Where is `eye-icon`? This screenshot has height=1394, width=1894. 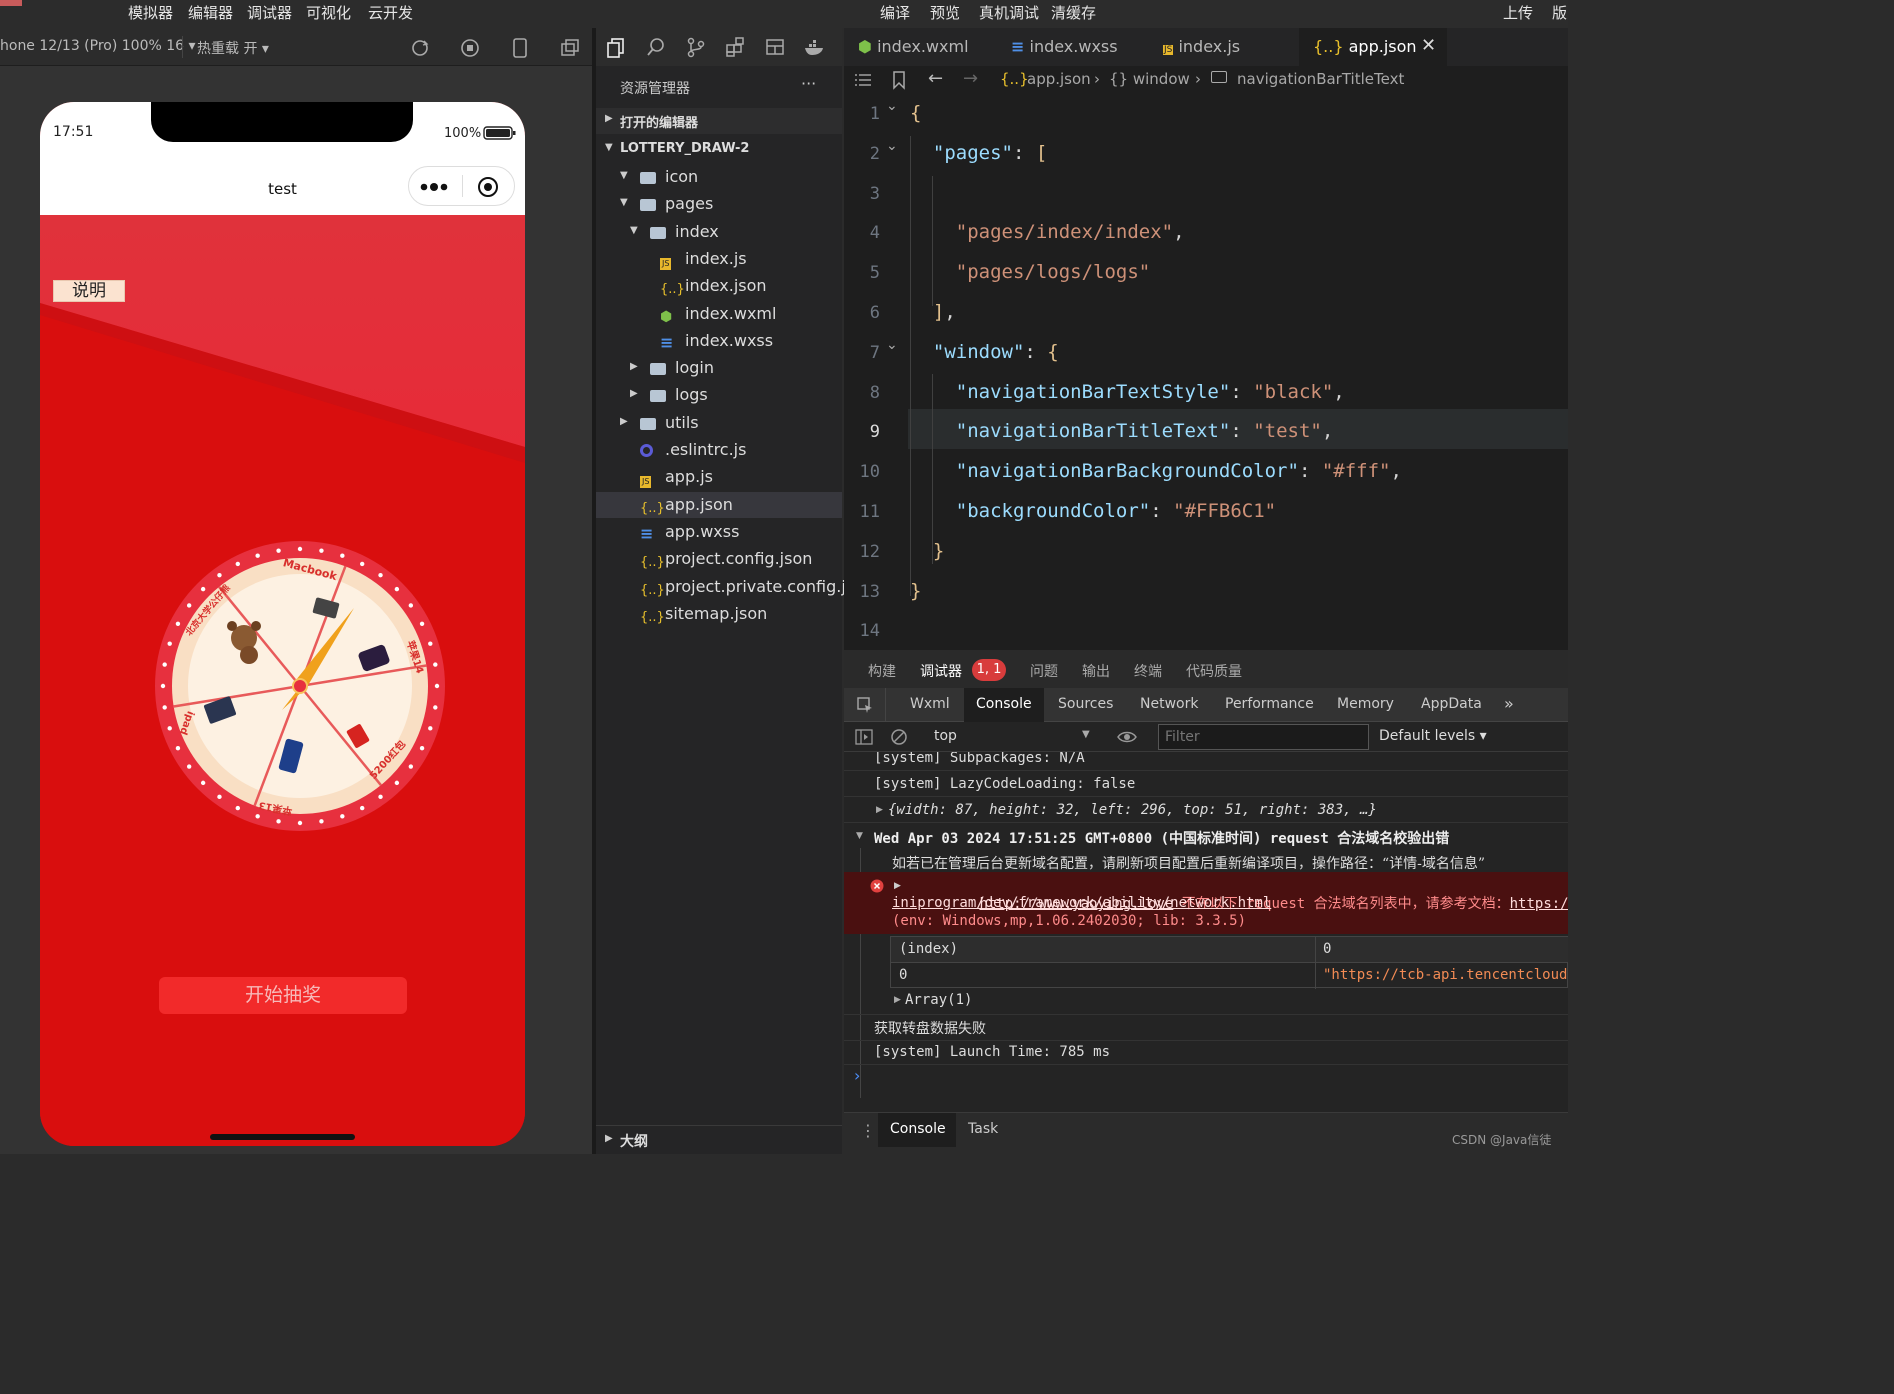 eye-icon is located at coordinates (1127, 737).